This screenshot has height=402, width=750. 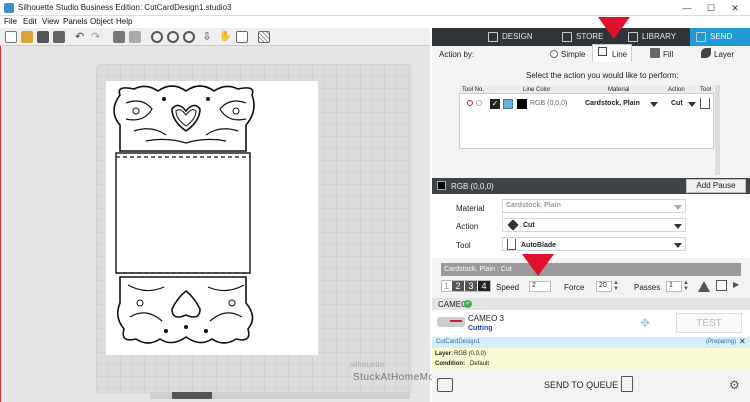 I want to click on store-icon, so click(x=567, y=37).